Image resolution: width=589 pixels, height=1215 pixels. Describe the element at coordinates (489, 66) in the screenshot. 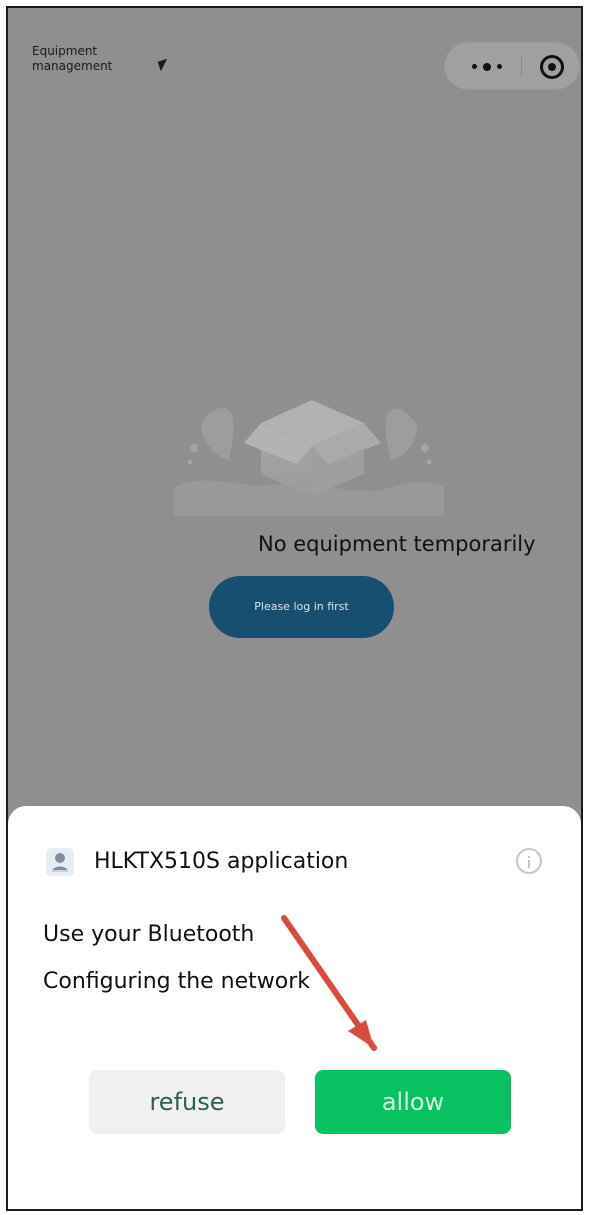

I see `more-icon` at that location.